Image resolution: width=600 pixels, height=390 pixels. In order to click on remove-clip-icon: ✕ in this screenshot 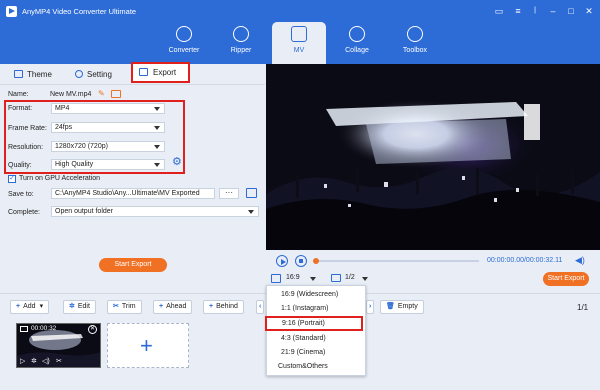, I will do `click(92, 329)`.